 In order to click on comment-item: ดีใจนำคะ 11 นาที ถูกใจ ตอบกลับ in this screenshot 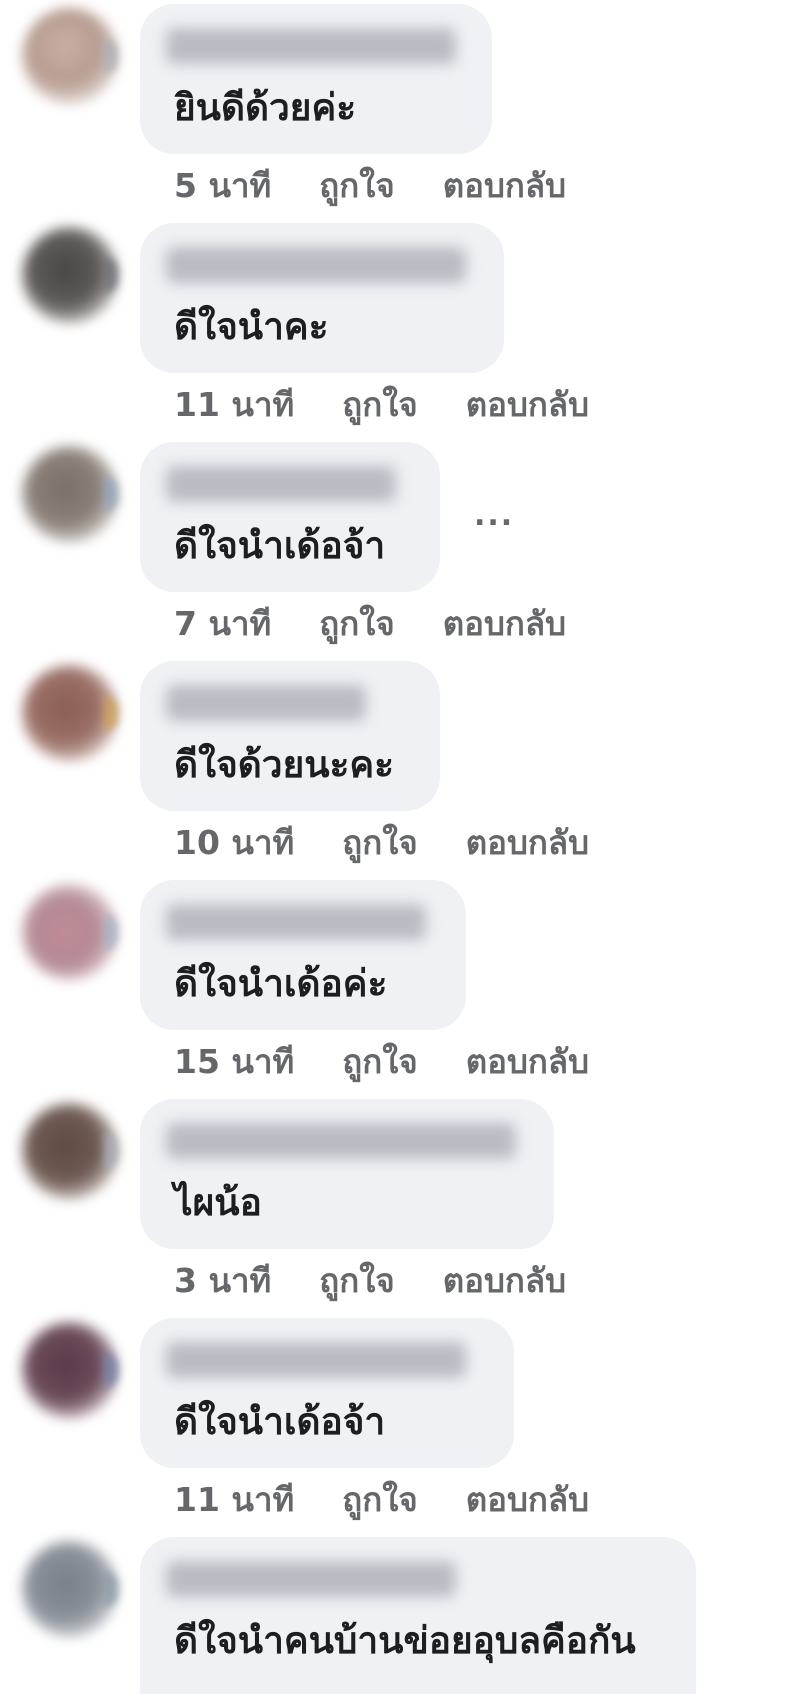, I will do `click(400, 328)`.